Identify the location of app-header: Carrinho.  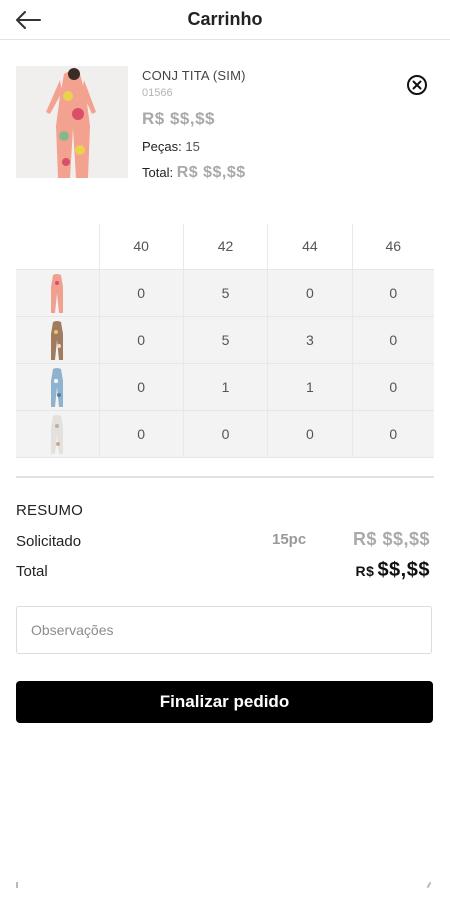
(225, 20).